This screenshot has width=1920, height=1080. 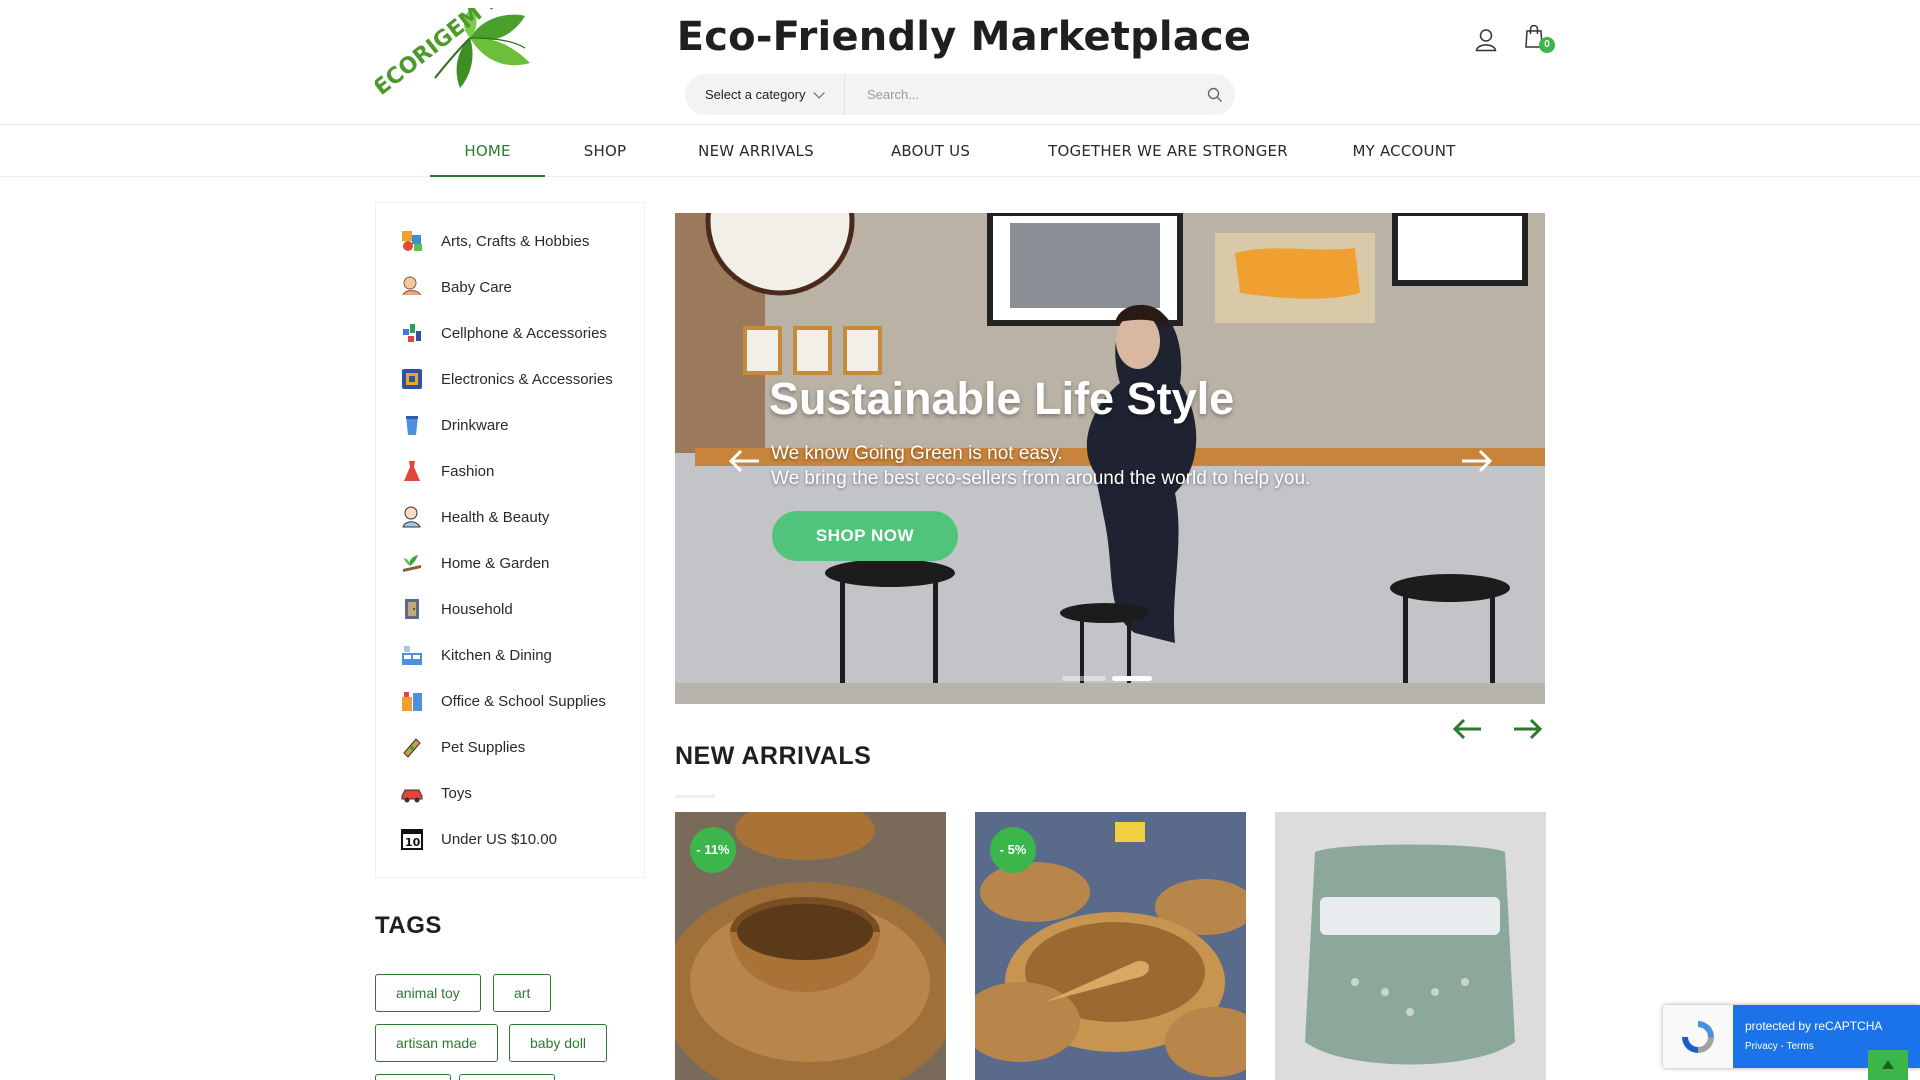 I want to click on baby-care-icon, so click(x=412, y=286).